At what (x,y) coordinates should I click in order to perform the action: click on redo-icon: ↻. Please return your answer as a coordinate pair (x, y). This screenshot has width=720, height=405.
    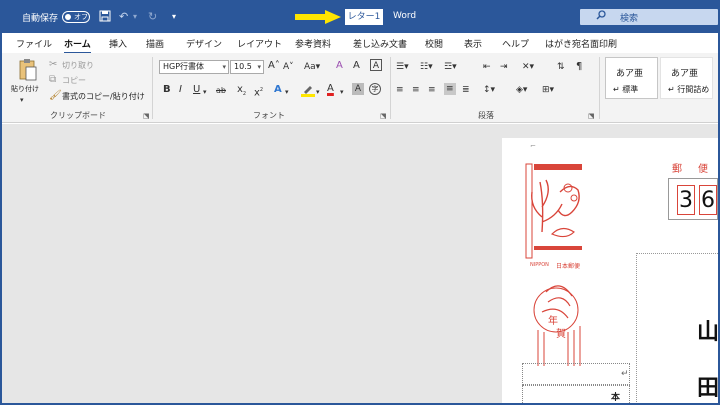
    Looking at the image, I should click on (152, 16).